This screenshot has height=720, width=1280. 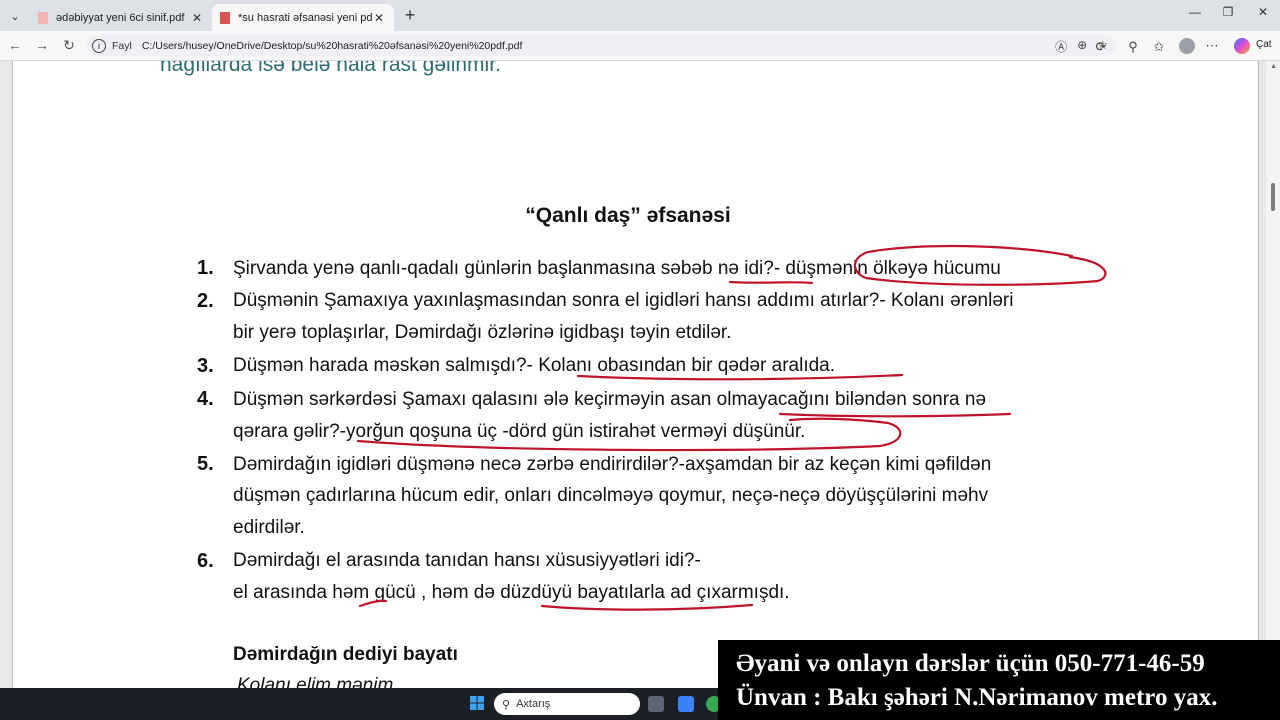 I want to click on tab-title: ədəbiyyat yeni 6ci sinif.pdf, so click(x=120, y=17).